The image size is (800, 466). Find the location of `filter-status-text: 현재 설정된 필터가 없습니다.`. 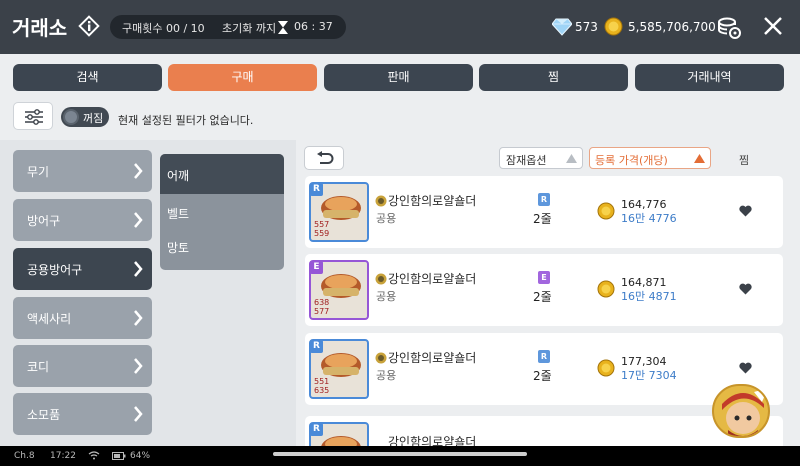

filter-status-text: 현재 설정된 필터가 없습니다. is located at coordinates (186, 120).